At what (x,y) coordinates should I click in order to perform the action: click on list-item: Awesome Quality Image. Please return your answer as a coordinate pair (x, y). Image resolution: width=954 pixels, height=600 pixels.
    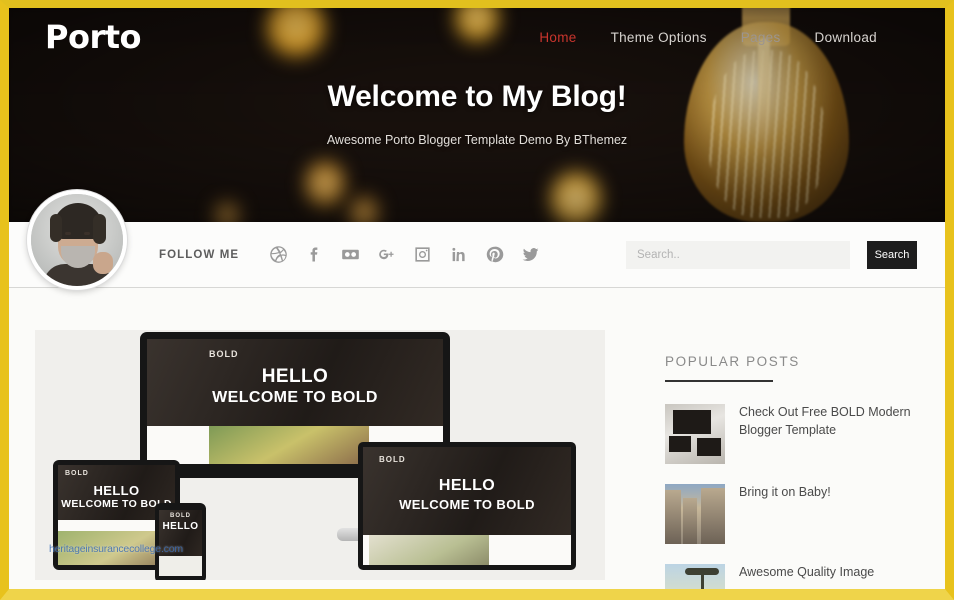
    Looking at the image, I should click on (790, 576).